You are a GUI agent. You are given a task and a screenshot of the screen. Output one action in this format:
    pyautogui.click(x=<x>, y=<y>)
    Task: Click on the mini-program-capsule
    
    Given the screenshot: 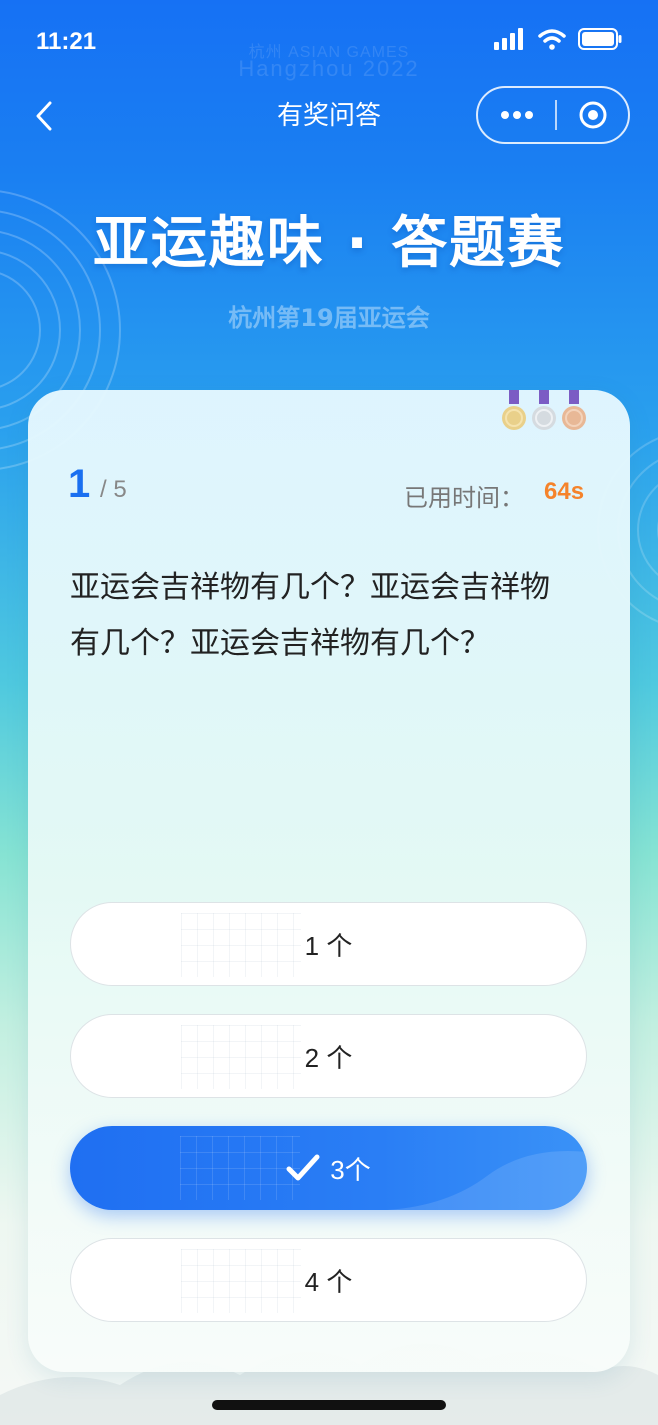 What is the action you would take?
    pyautogui.click(x=553, y=115)
    